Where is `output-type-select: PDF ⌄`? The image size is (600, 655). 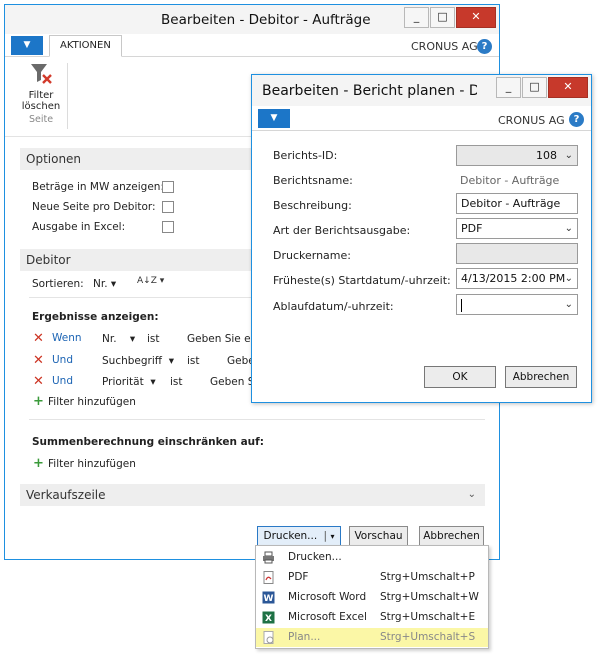
output-type-select: PDF ⌄ is located at coordinates (517, 228).